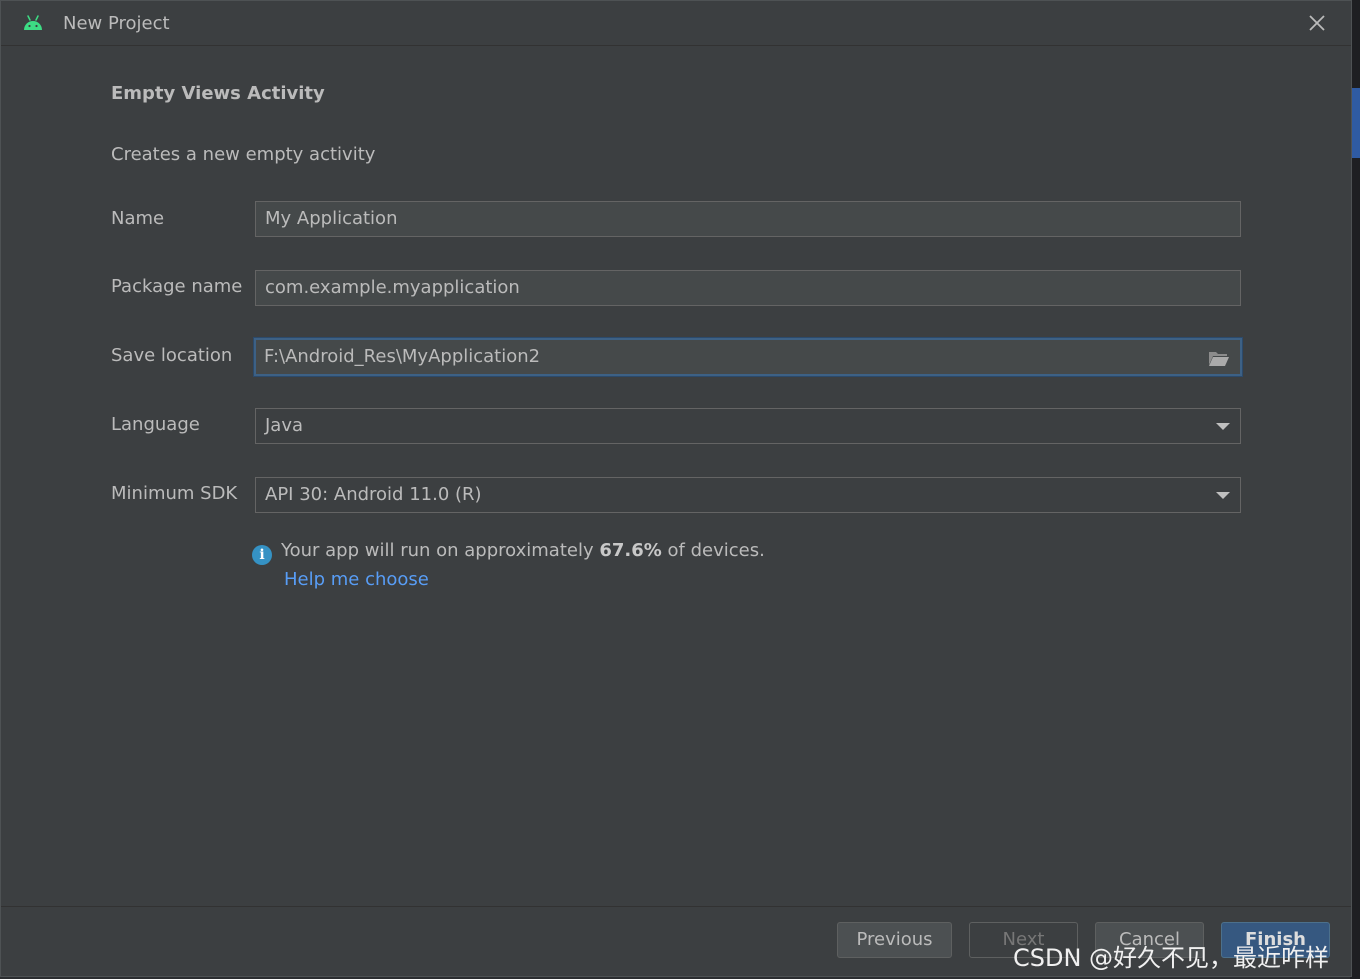 The height and width of the screenshot is (979, 1360). I want to click on name-value: My Application, so click(331, 218).